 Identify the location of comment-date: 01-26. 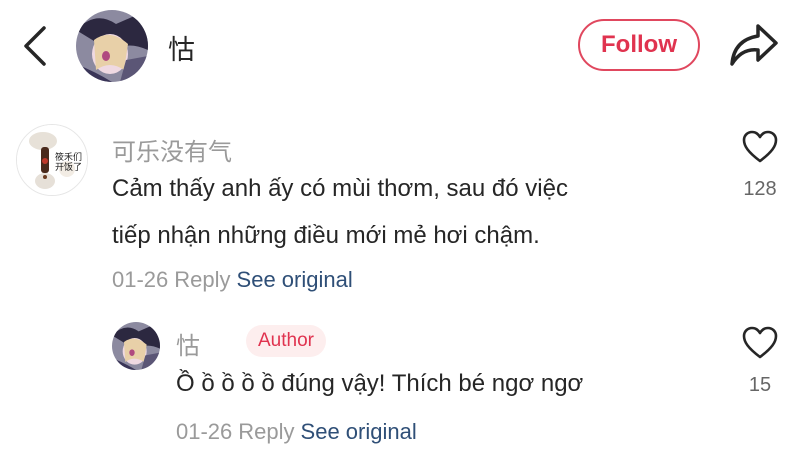
(140, 279).